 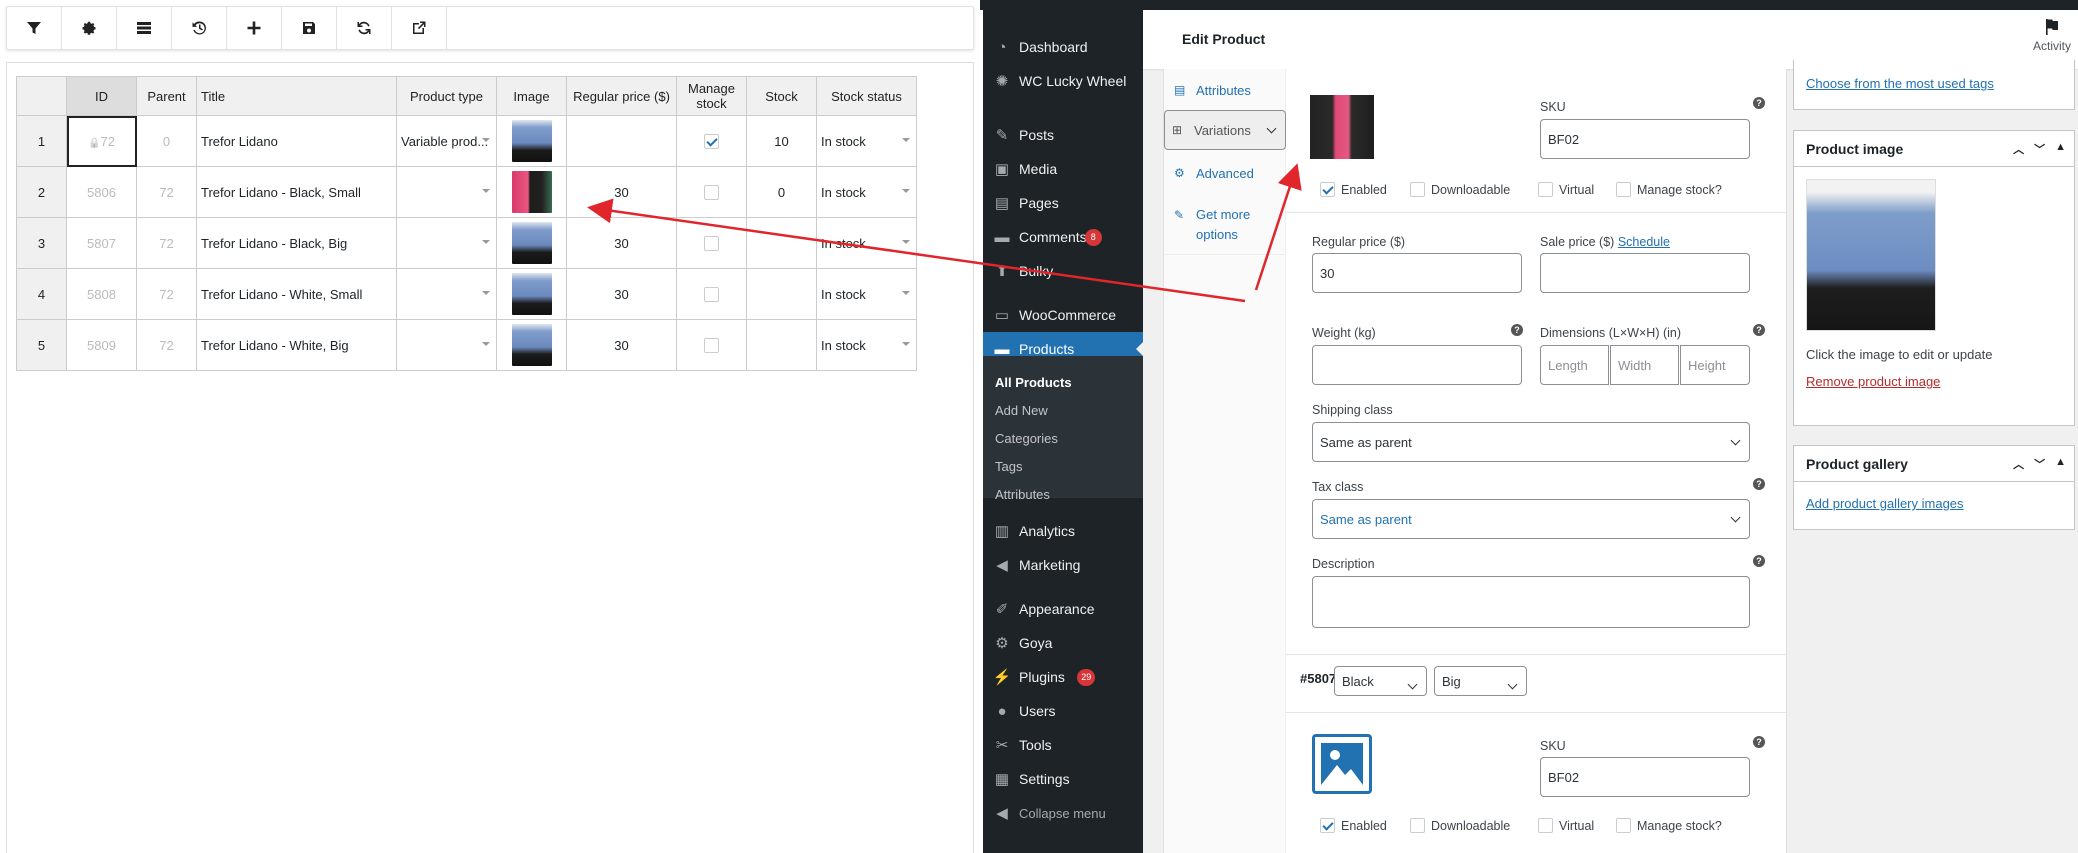 What do you see at coordinates (1063, 81) in the screenshot?
I see `sidebar-item-wc-lucky-wheel: ✺ WC Lucky Wheel` at bounding box center [1063, 81].